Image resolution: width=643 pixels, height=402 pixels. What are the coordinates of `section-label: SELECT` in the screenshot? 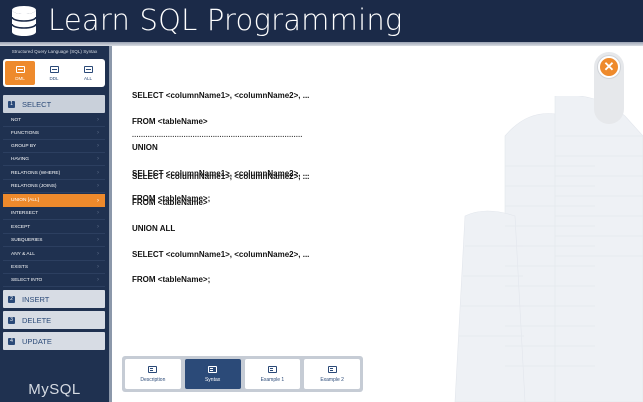 It's located at (37, 104).